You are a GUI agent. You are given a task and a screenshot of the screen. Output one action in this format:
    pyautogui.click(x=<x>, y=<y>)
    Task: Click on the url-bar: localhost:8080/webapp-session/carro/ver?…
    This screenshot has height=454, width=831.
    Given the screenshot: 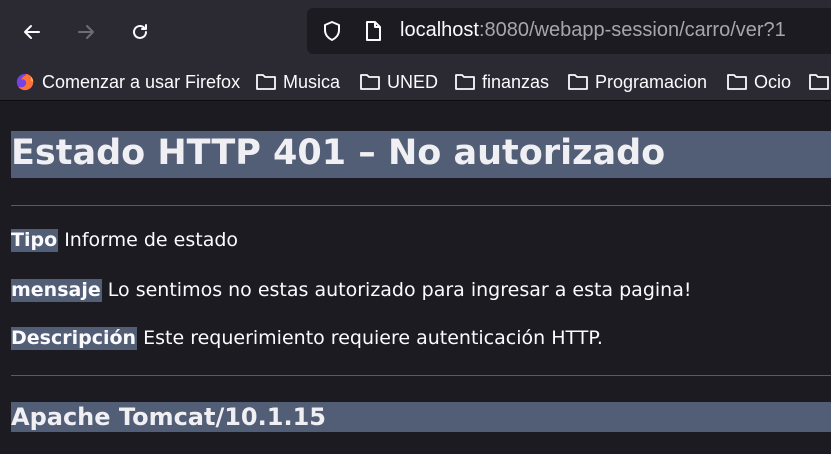 What is the action you would take?
    pyautogui.click(x=569, y=31)
    